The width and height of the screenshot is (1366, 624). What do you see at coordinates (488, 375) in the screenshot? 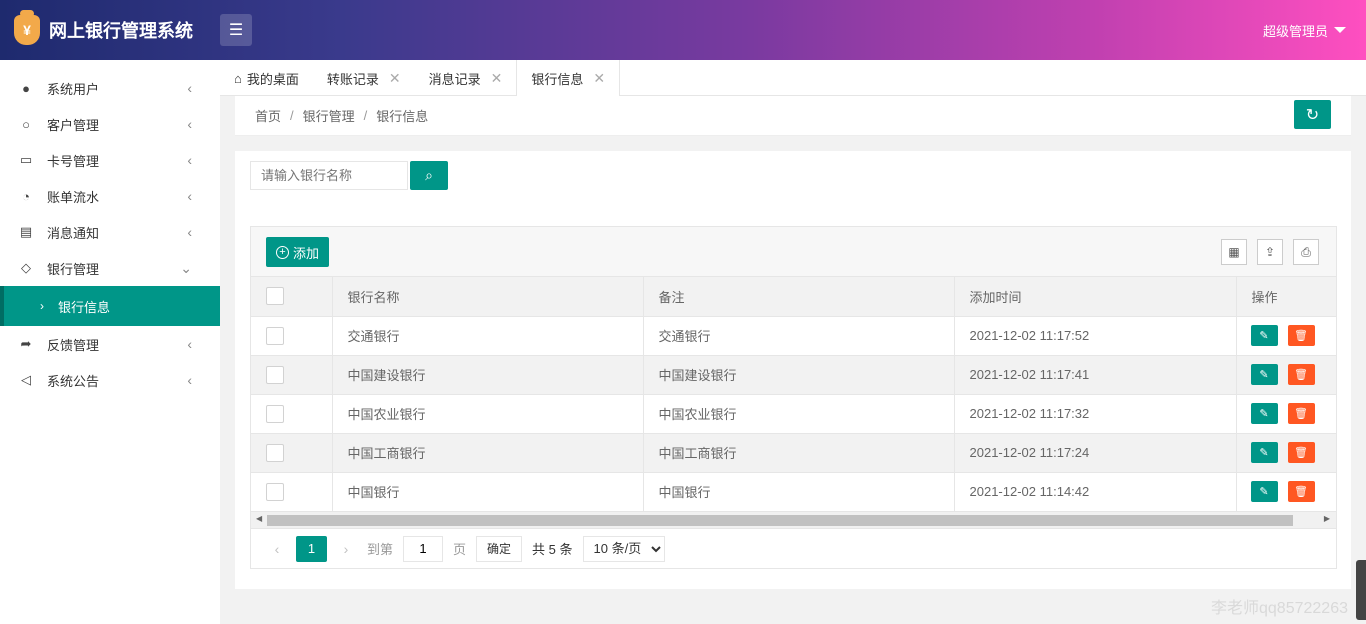
I see `bank-name-cell: 中国建设银行` at bounding box center [488, 375].